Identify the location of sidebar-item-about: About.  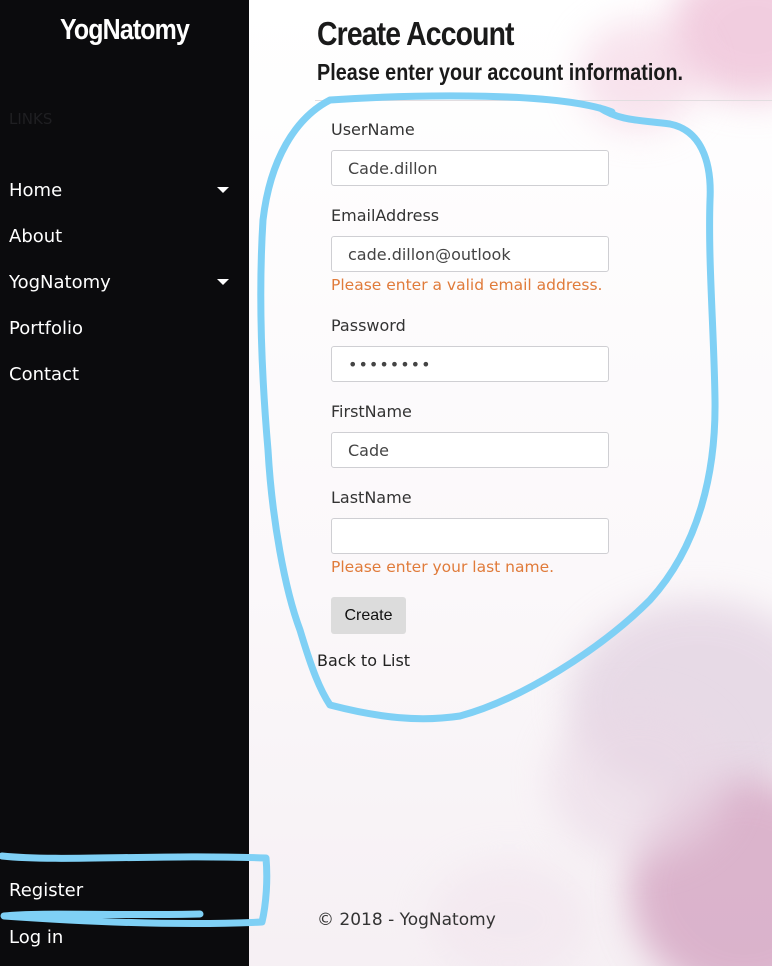
(124, 236).